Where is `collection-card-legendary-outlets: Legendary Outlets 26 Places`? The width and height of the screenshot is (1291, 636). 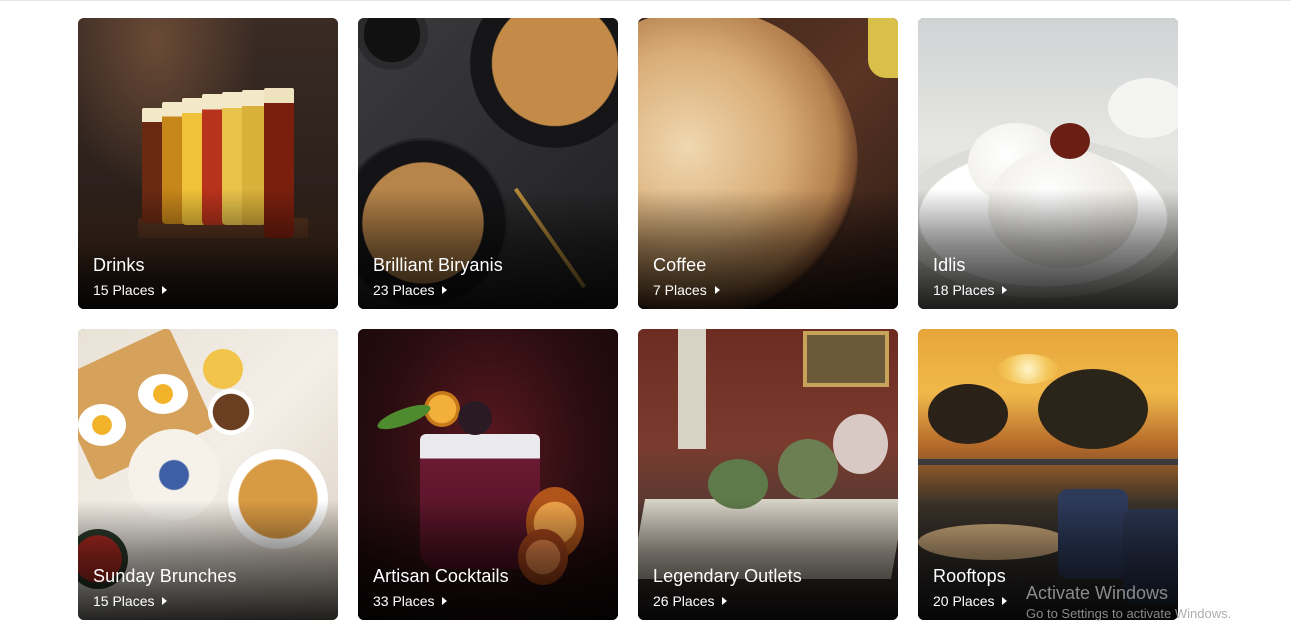
collection-card-legendary-outlets: Legendary Outlets 26 Places is located at coordinates (768, 474).